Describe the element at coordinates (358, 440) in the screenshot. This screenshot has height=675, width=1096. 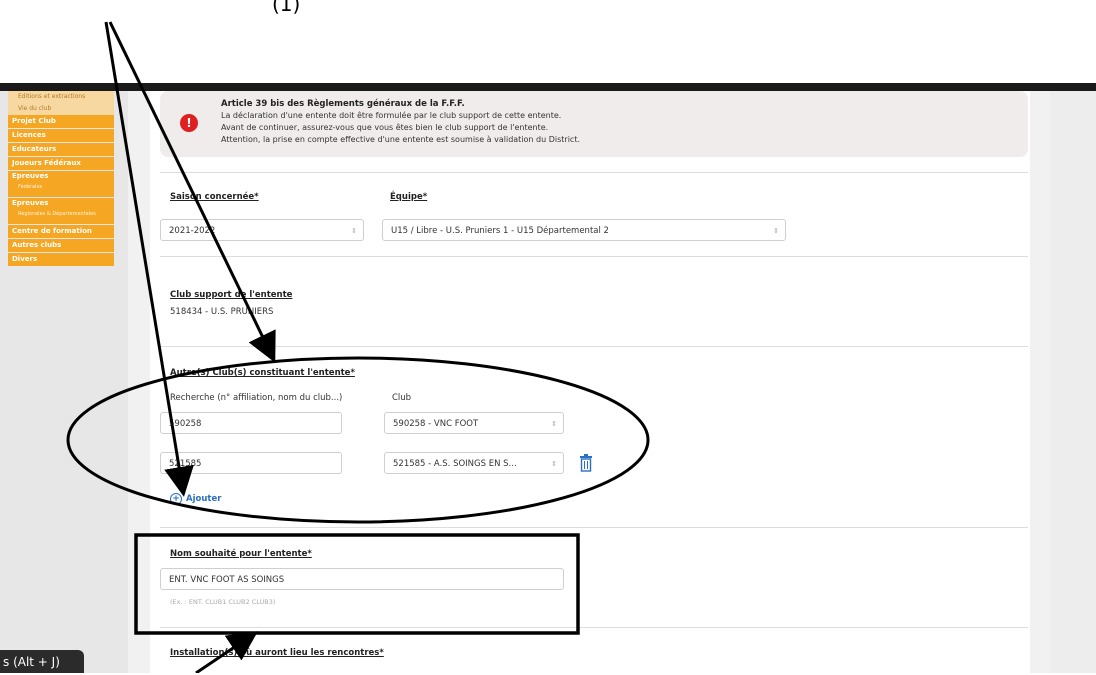
I see `highlight-ellipse` at that location.